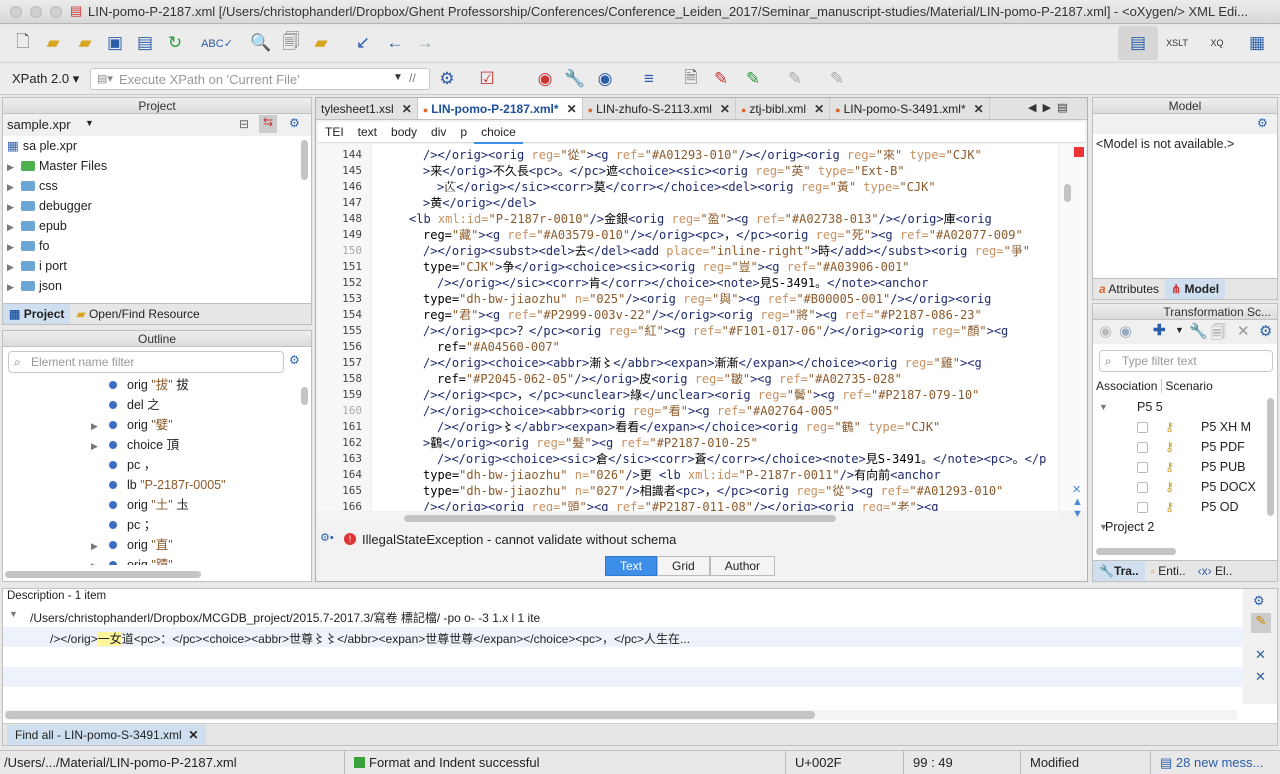  I want to click on expand-icon: ▼, so click(1103, 407).